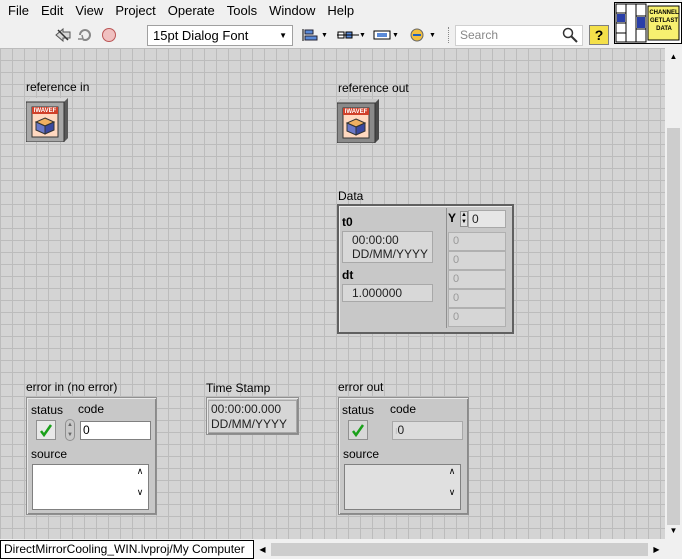 This screenshot has width=682, height=559. What do you see at coordinates (52, 11) in the screenshot?
I see `menu-edit: Edit` at bounding box center [52, 11].